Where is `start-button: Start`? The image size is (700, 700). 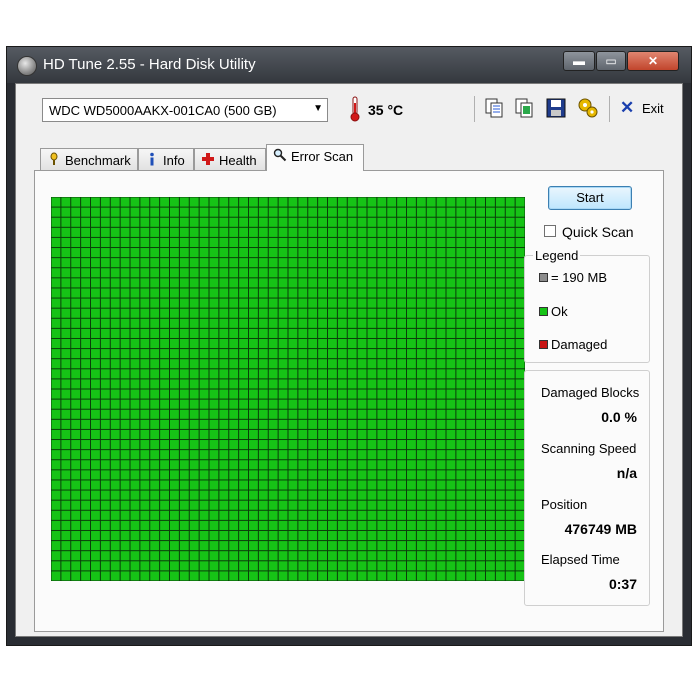
start-button: Start is located at coordinates (590, 198).